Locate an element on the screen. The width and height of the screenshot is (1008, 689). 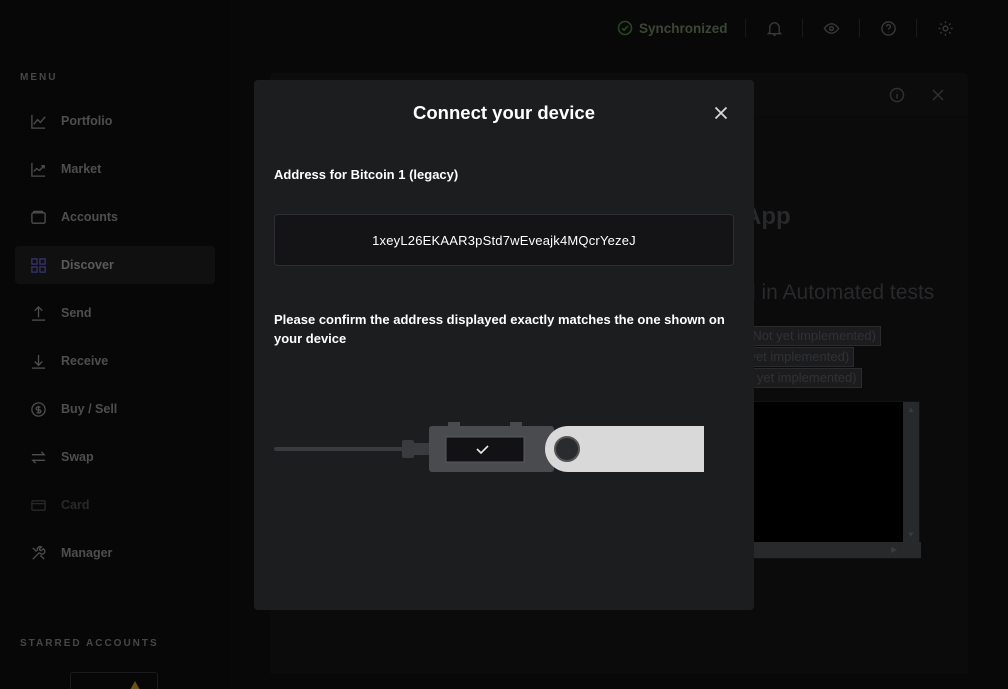
usb-cable is located at coordinates (339, 449).